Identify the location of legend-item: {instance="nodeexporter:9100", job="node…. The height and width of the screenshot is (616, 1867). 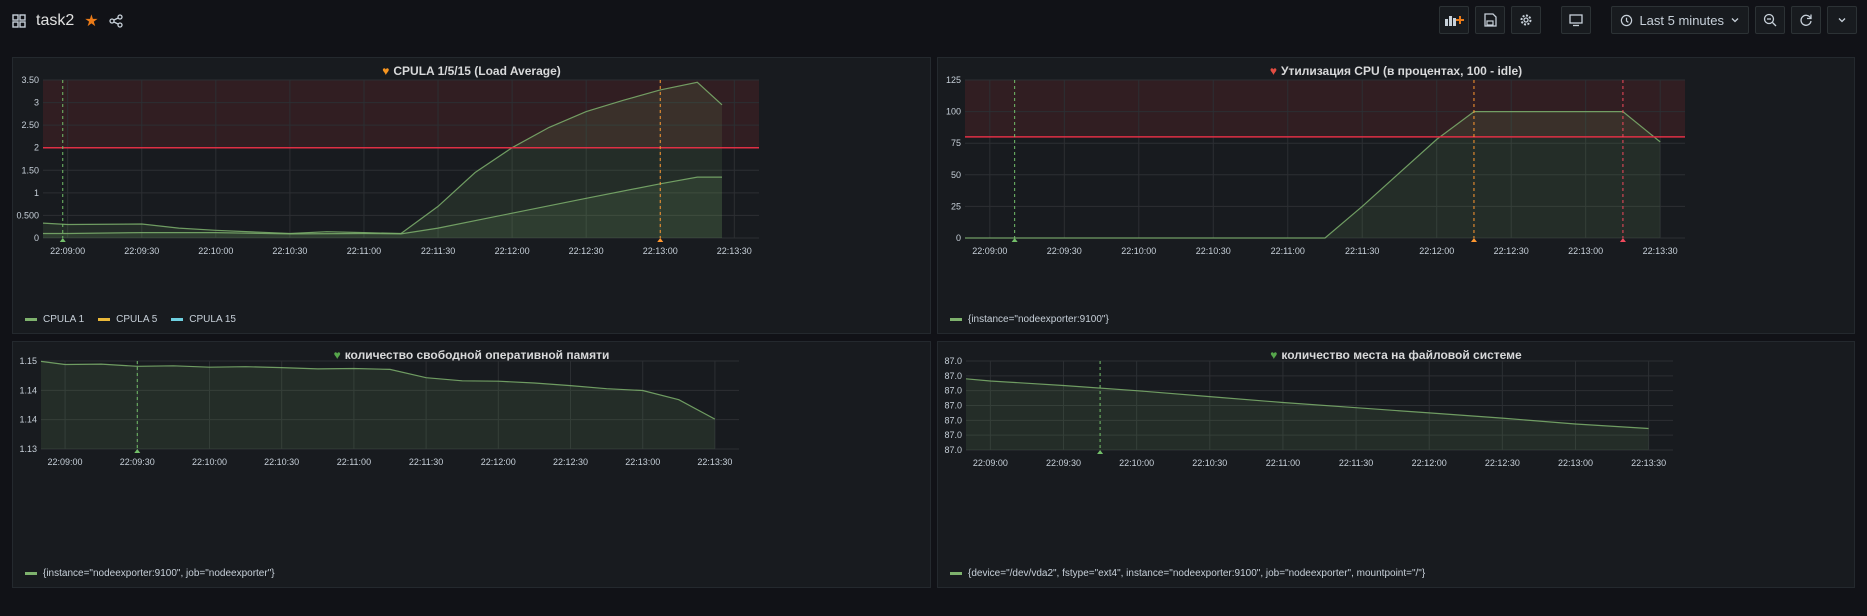
(150, 573).